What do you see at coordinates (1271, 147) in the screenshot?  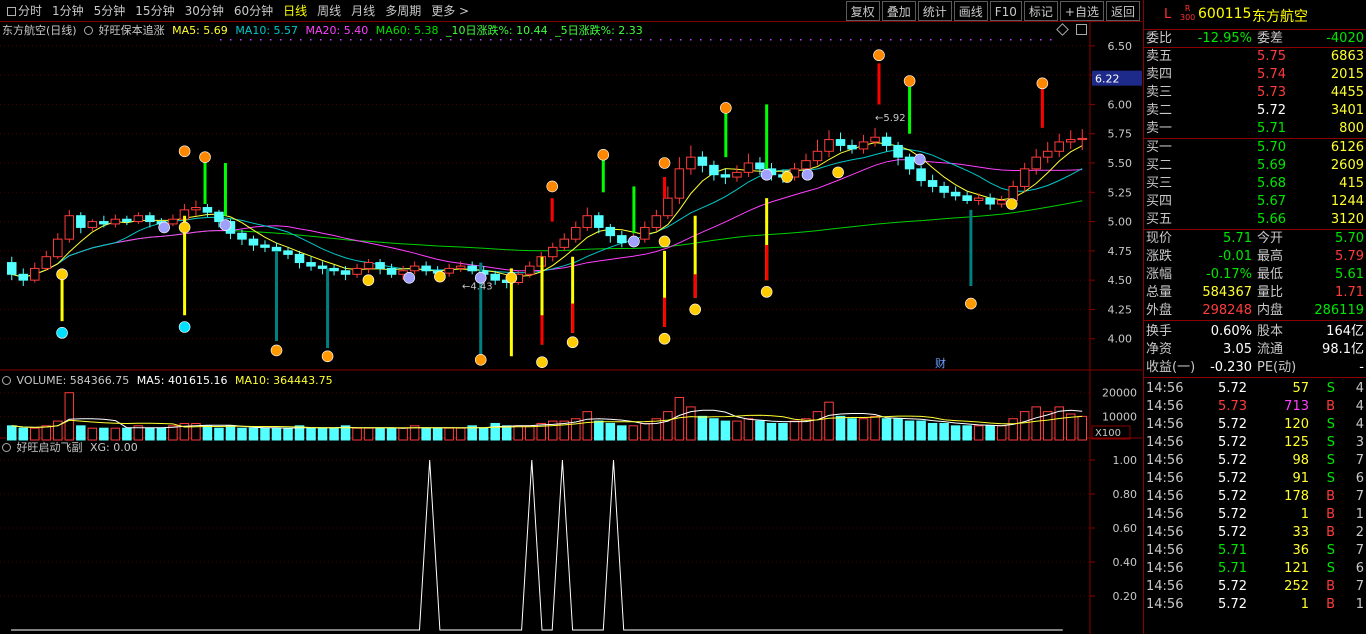 I see `bid-price: 5.70` at bounding box center [1271, 147].